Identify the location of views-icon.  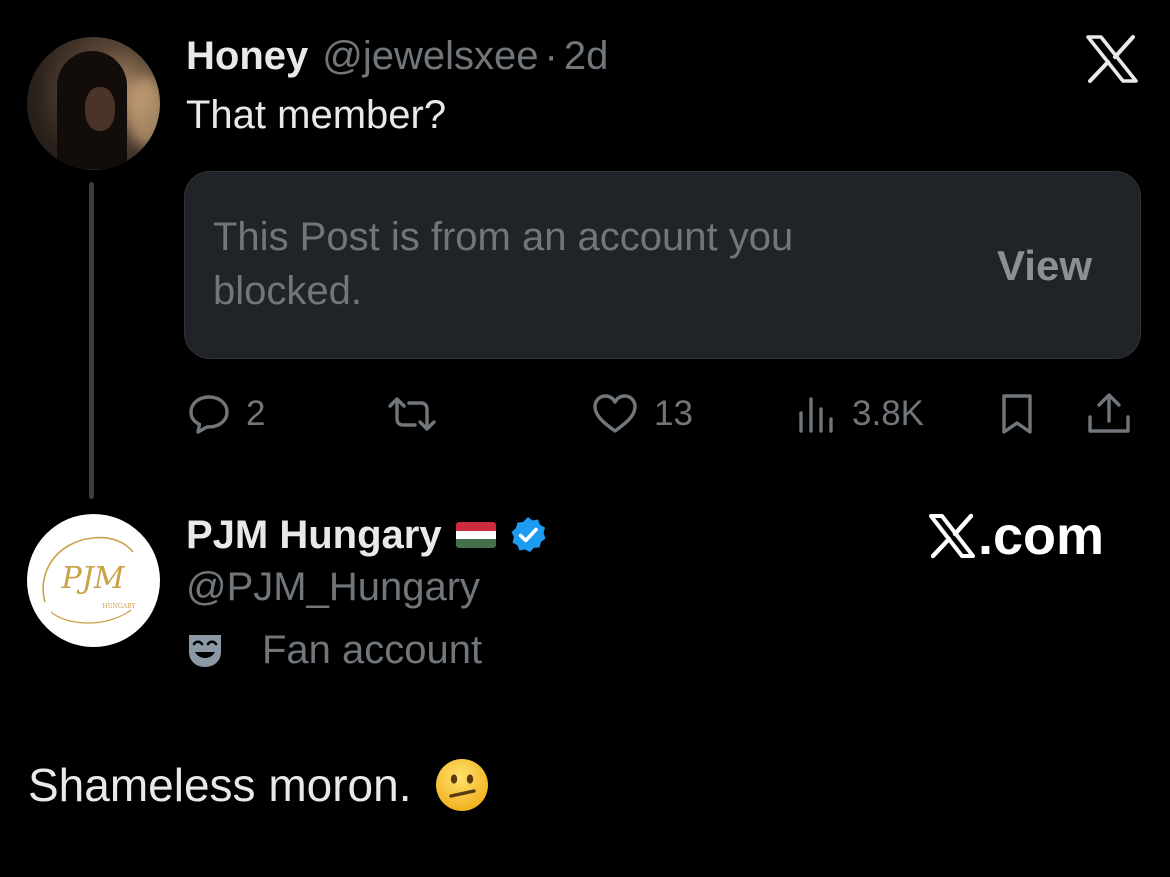
(816, 415).